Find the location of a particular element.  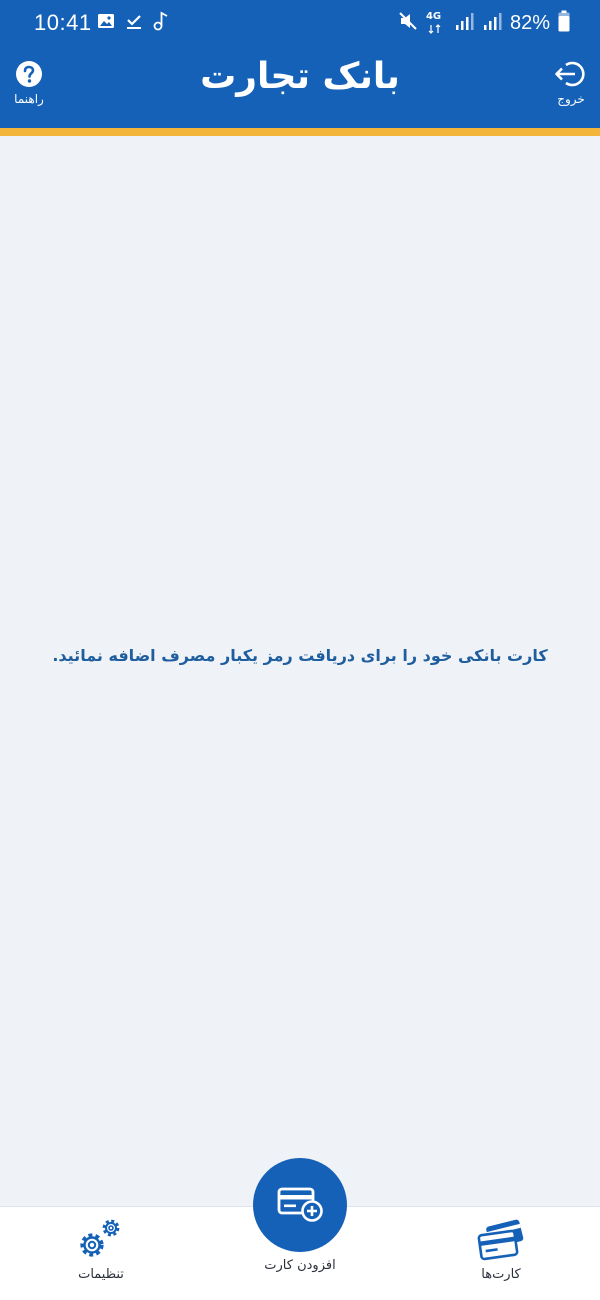

battery-icon is located at coordinates (564, 23).